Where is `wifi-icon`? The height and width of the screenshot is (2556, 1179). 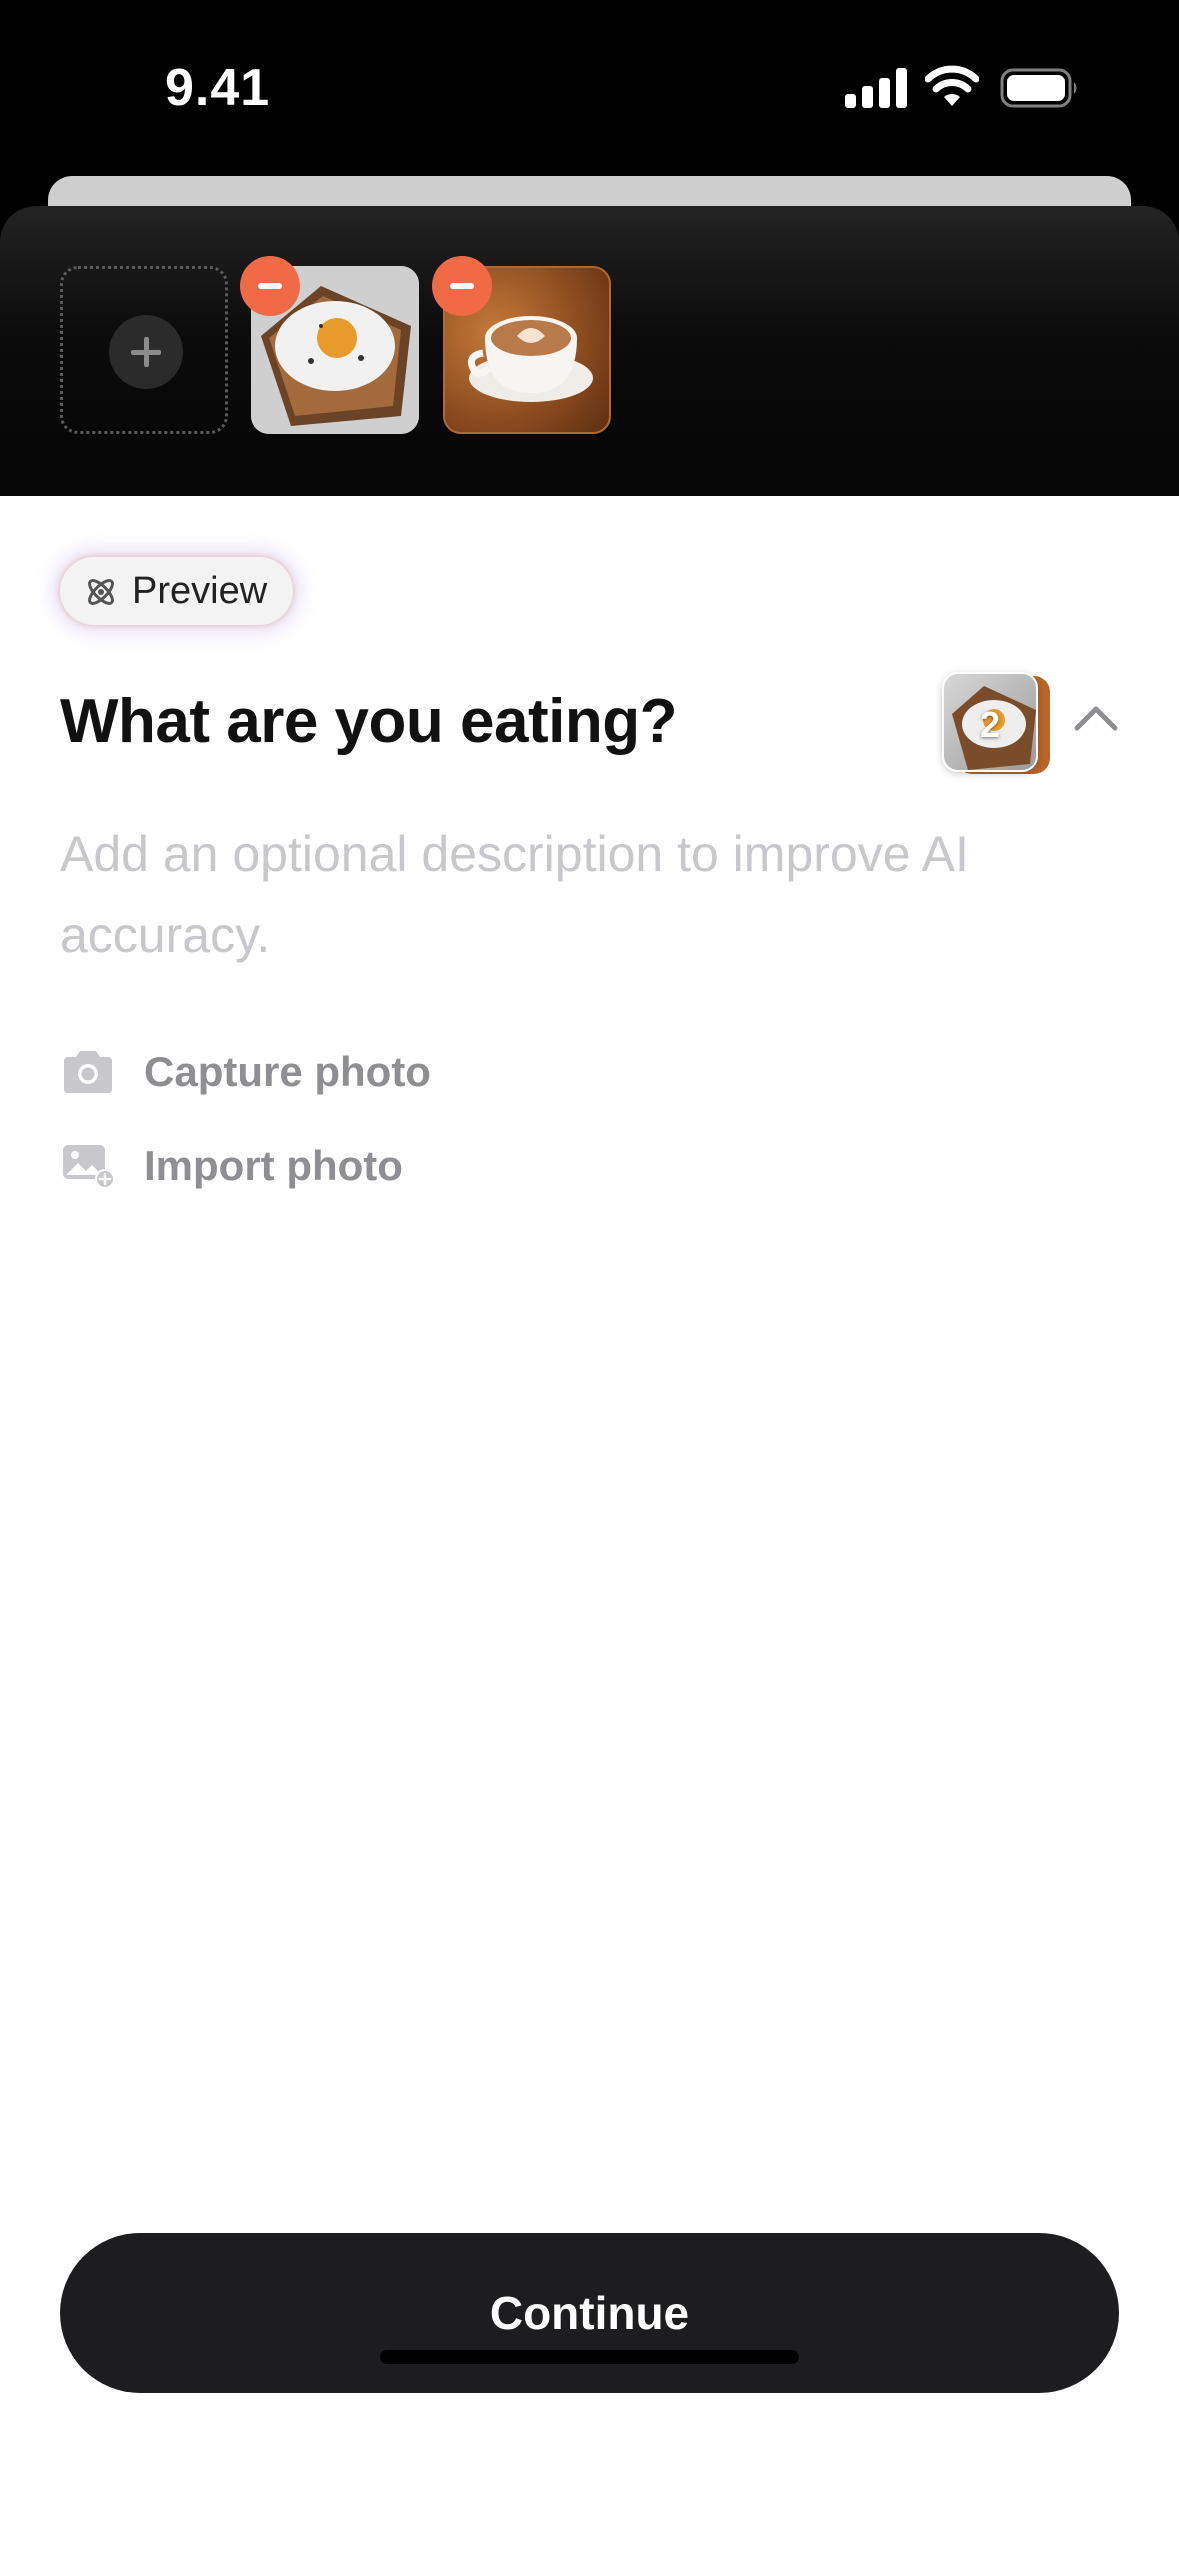 wifi-icon is located at coordinates (952, 85).